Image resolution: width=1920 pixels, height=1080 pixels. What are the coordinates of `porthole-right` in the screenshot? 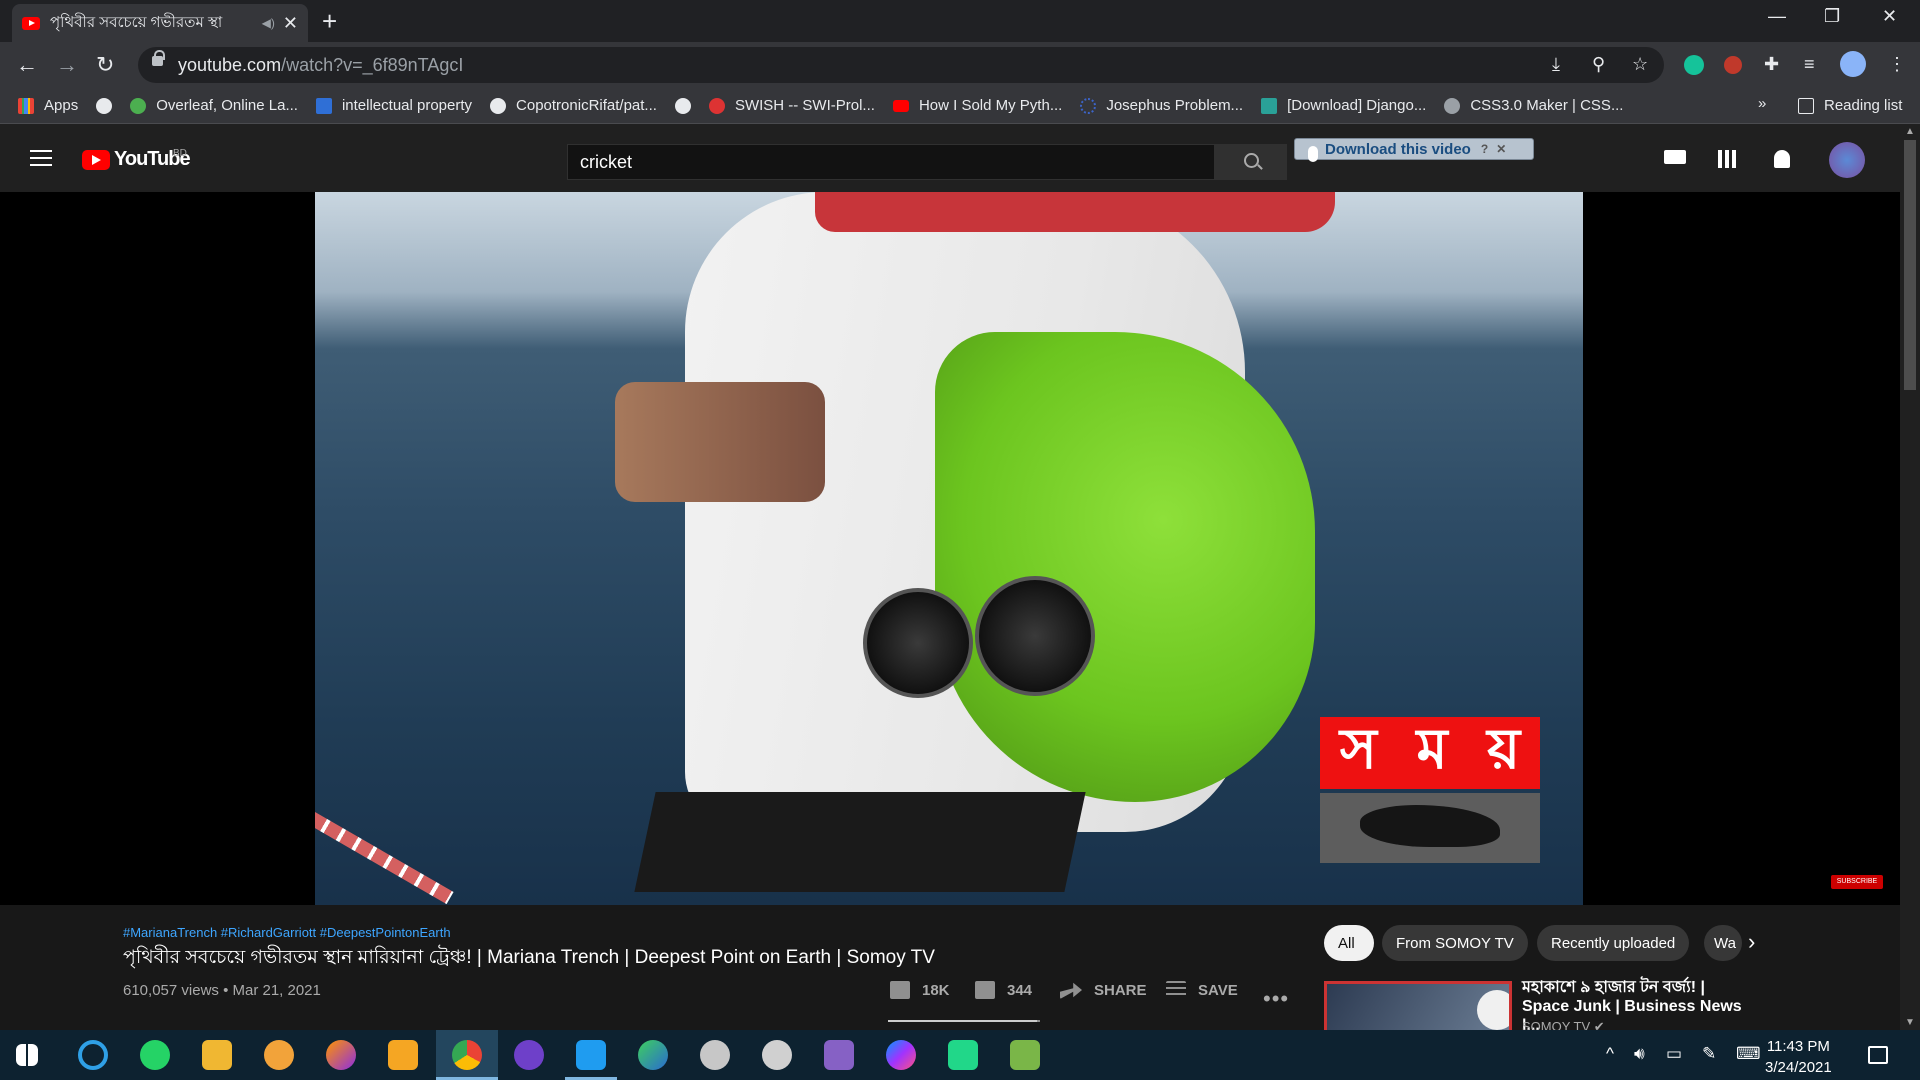 It's located at (1035, 636).